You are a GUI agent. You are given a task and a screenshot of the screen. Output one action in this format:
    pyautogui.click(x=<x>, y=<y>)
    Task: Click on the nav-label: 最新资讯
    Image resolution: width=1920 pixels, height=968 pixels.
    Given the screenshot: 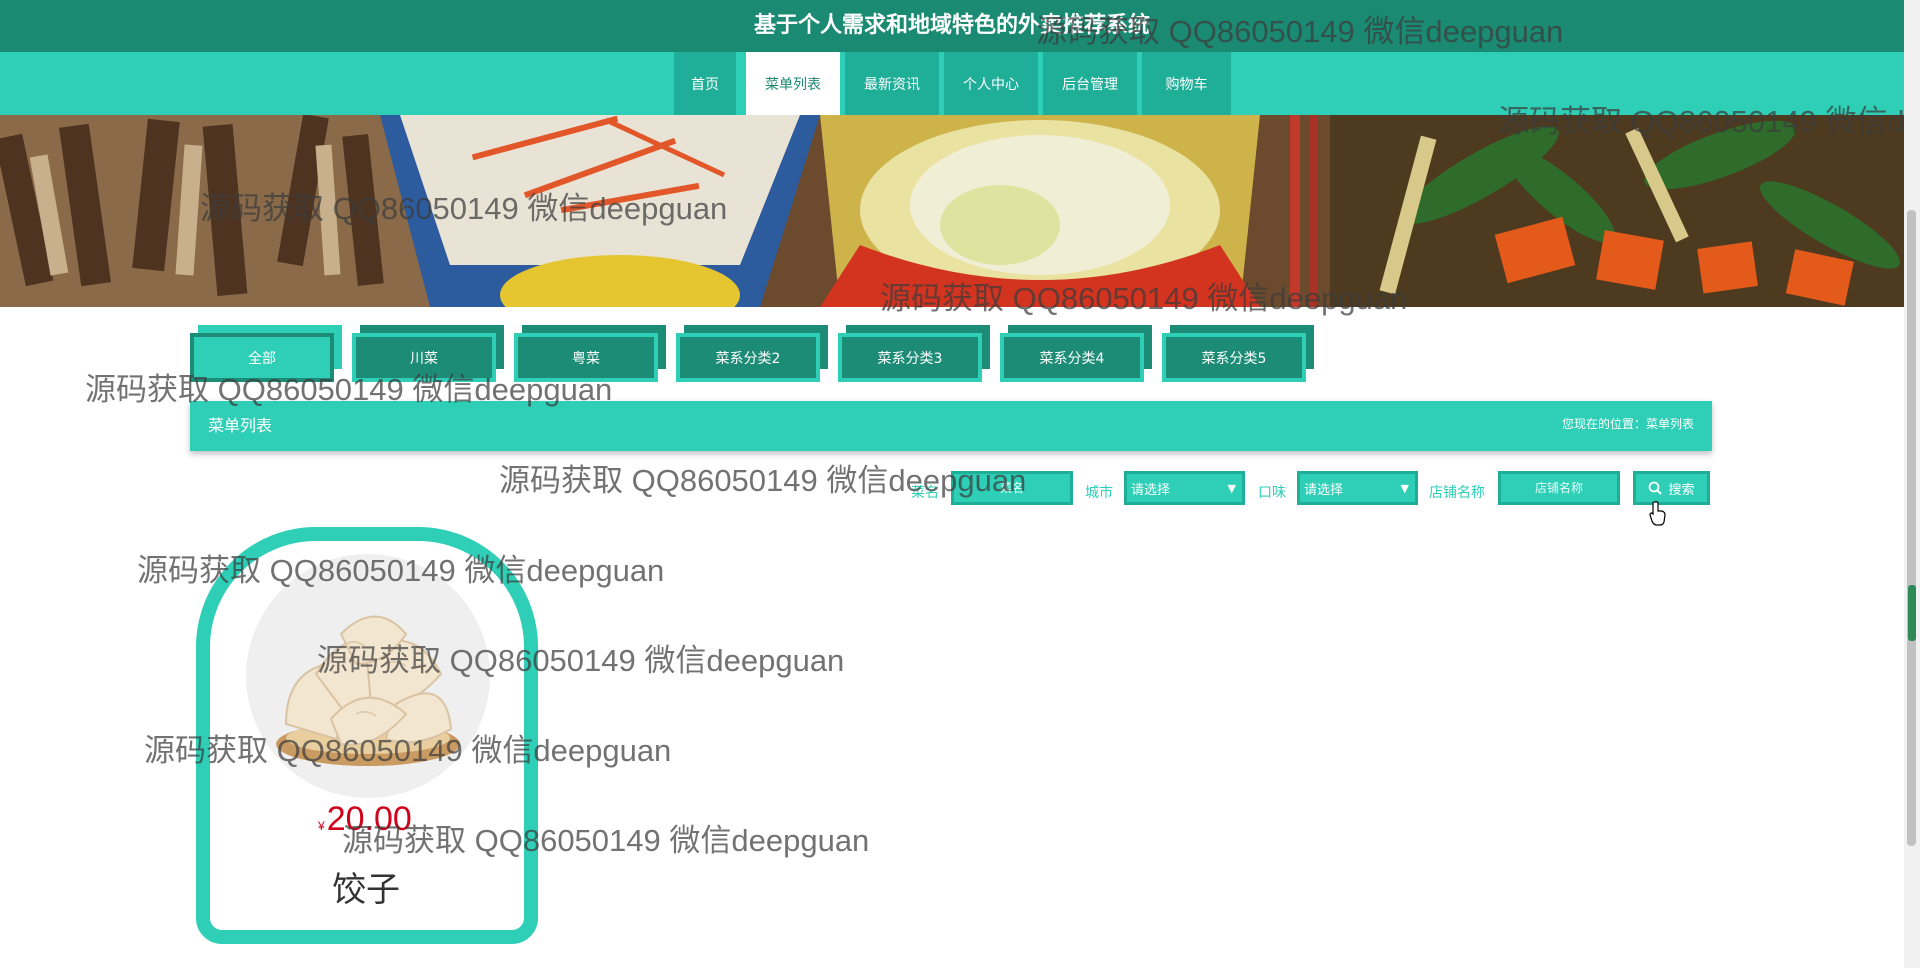 What is the action you would take?
    pyautogui.click(x=892, y=84)
    